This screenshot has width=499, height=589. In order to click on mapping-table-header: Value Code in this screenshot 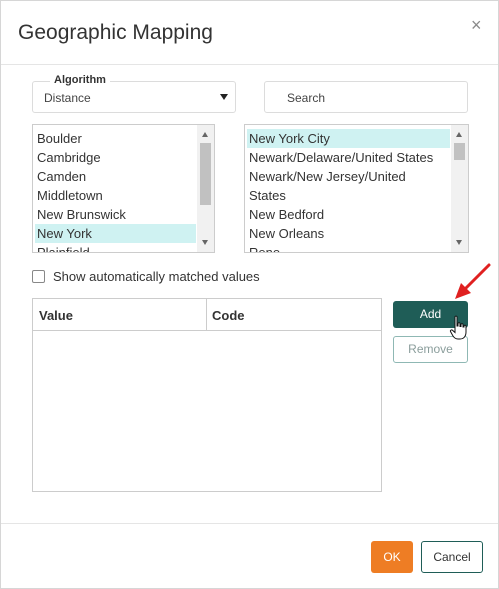, I will do `click(207, 315)`.